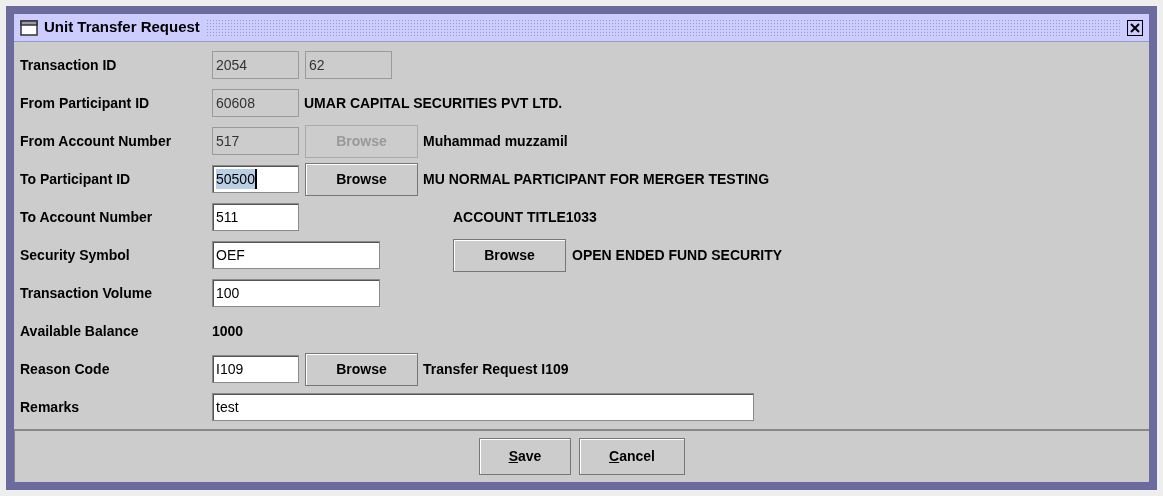  I want to click on dialog-button: Cancel, so click(632, 456).